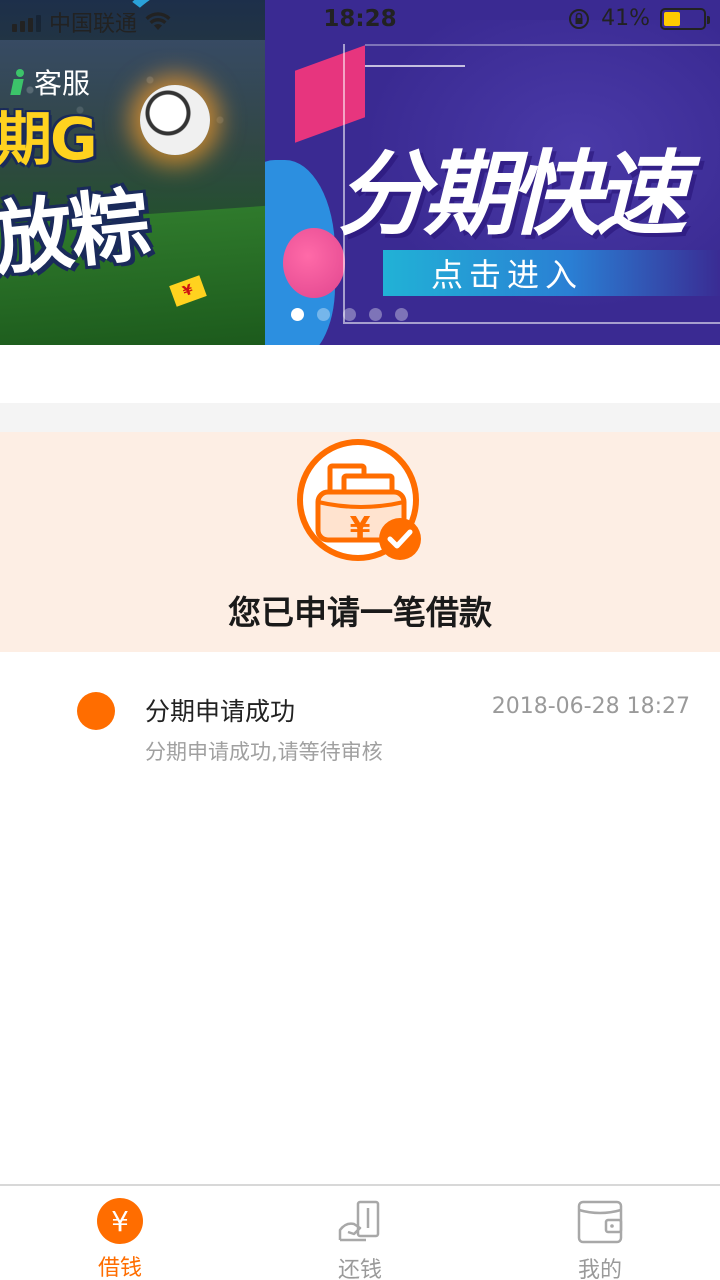 The width and height of the screenshot is (720, 1280). Describe the element at coordinates (360, 730) in the screenshot. I see `timeline-item: 分期申请成功 2018-06-28 18:27 分期申请成功,请等待审核` at that location.